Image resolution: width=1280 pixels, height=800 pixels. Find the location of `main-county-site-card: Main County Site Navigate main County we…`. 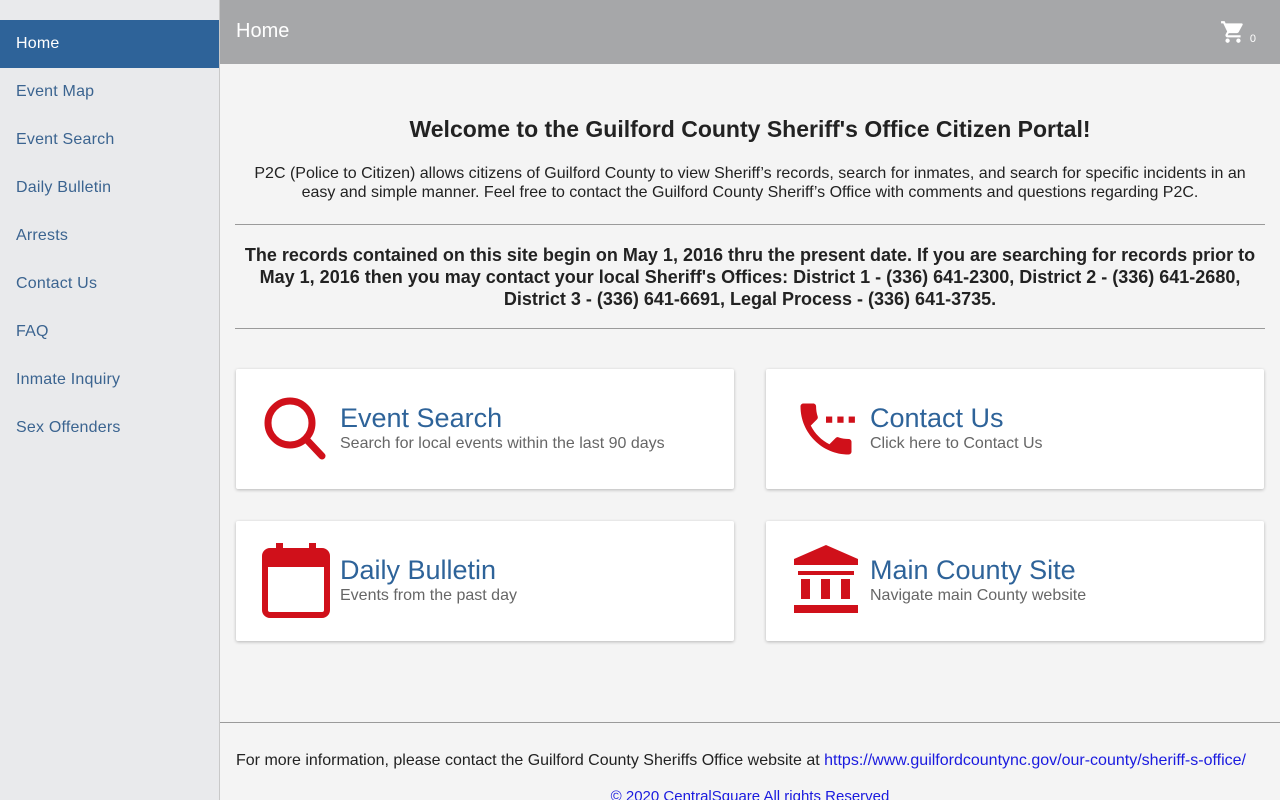

main-county-site-card: Main County Site Navigate main County we… is located at coordinates (1015, 581).